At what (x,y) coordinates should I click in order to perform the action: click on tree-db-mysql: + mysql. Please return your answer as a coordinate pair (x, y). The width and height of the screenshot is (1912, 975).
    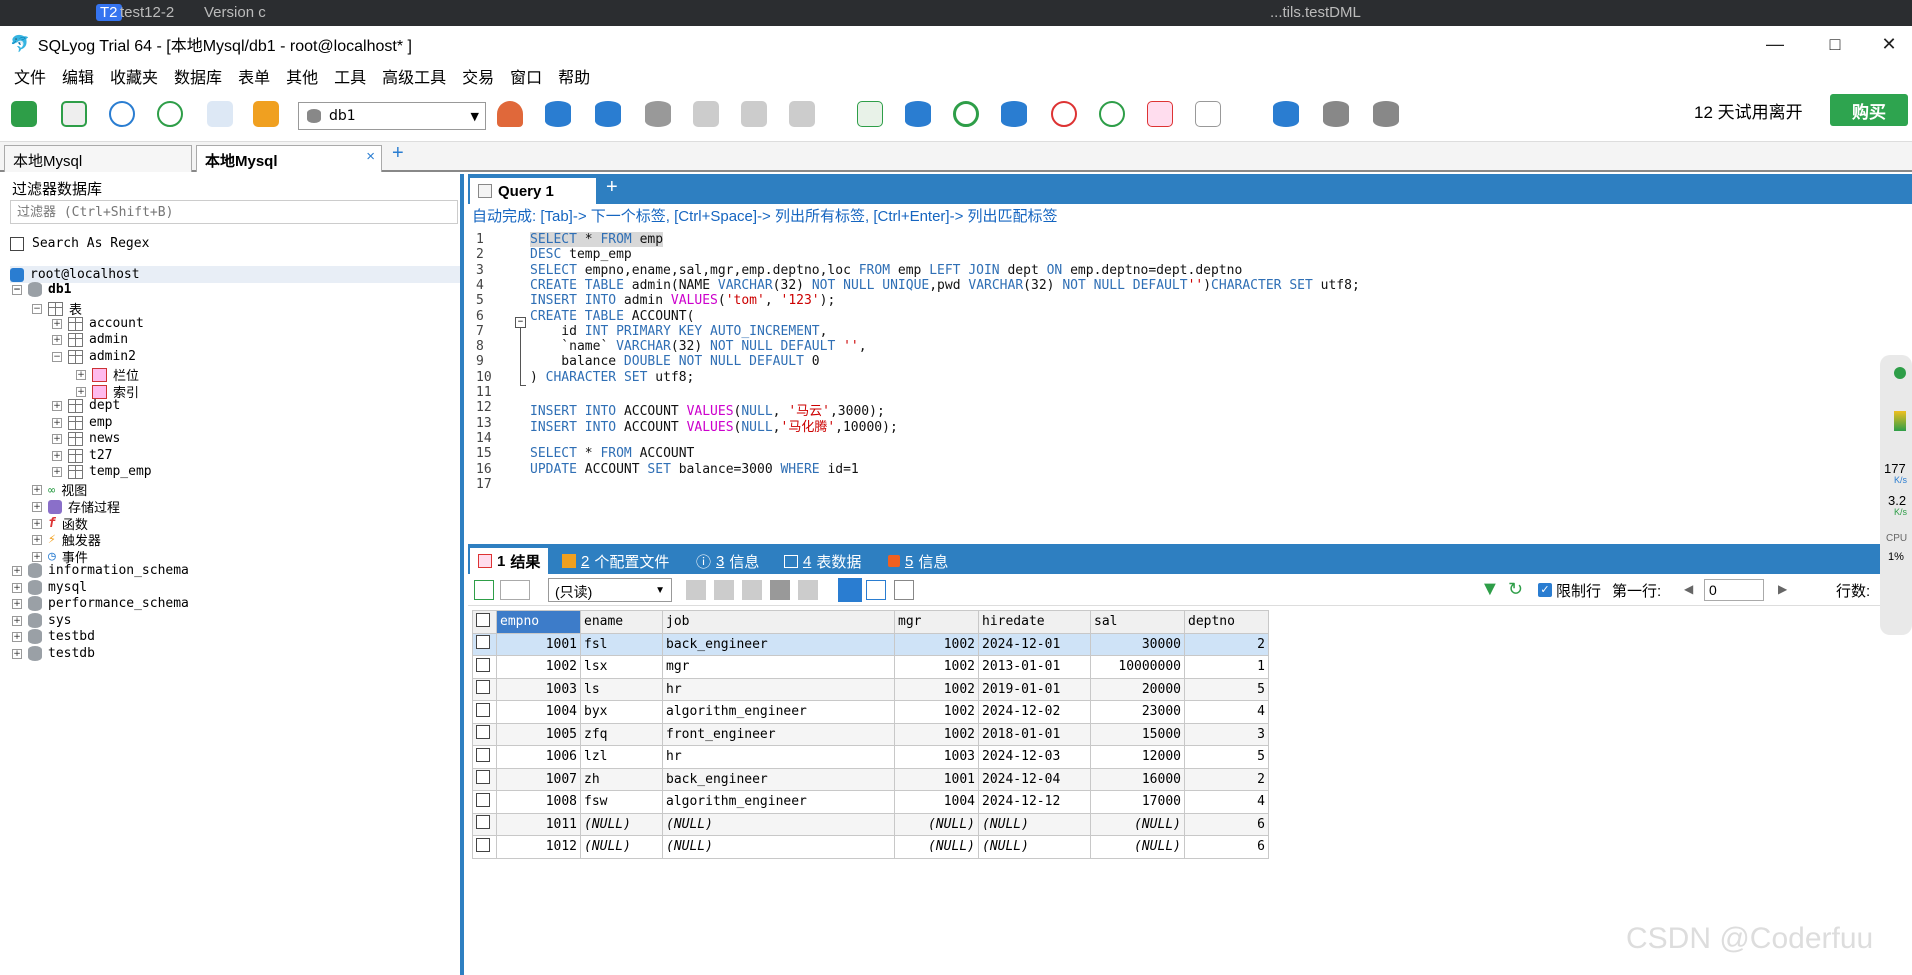
    Looking at the image, I should click on (49, 587).